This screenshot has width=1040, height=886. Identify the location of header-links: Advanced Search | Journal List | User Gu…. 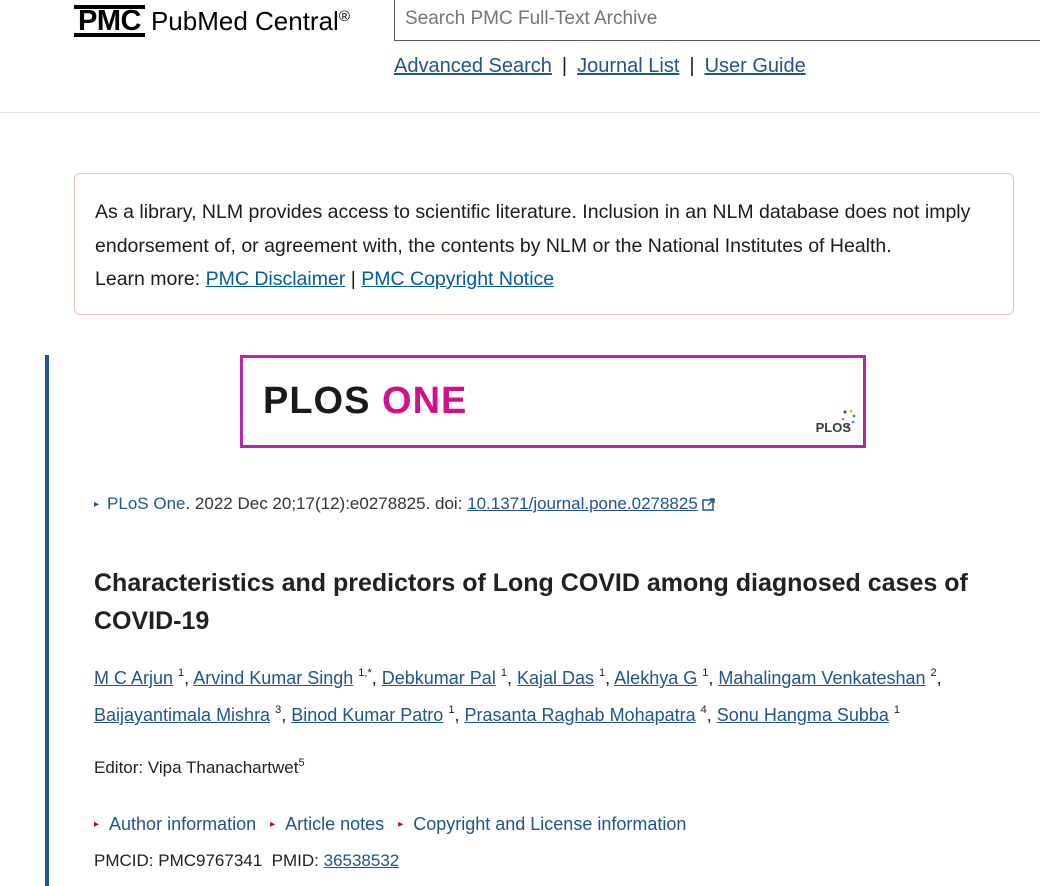
(600, 66).